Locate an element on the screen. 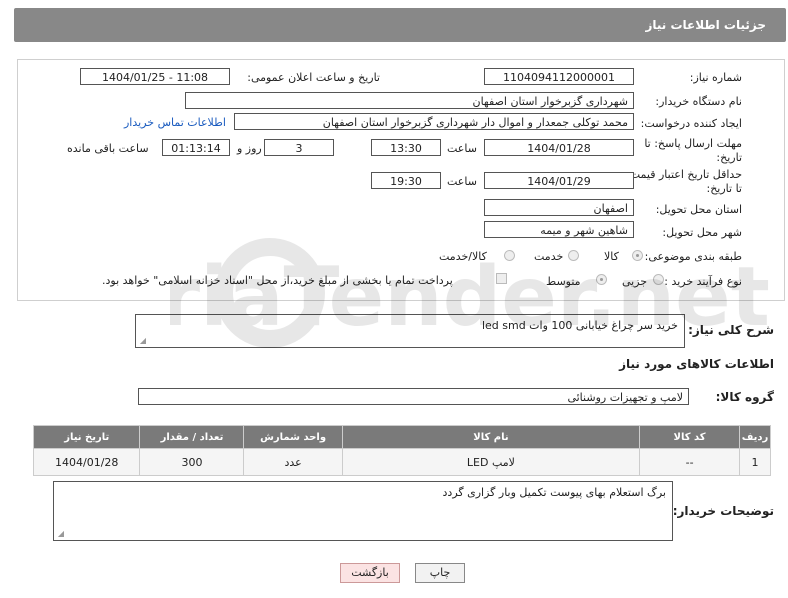 The width and height of the screenshot is (788, 598). deadline-date-field: 1404/01/28 is located at coordinates (559, 147).